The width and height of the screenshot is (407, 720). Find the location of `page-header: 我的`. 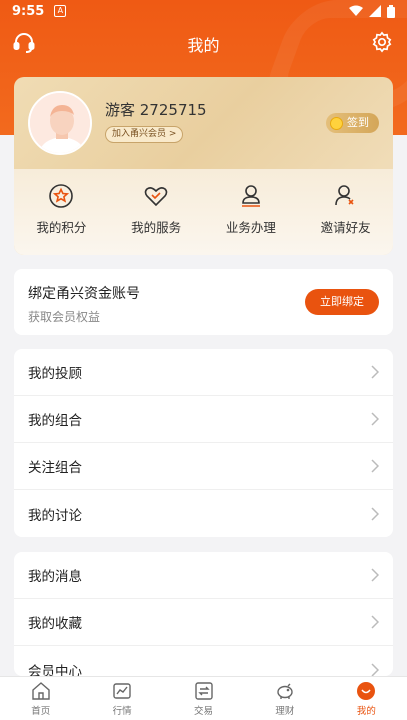

page-header: 我的 is located at coordinates (203, 44).